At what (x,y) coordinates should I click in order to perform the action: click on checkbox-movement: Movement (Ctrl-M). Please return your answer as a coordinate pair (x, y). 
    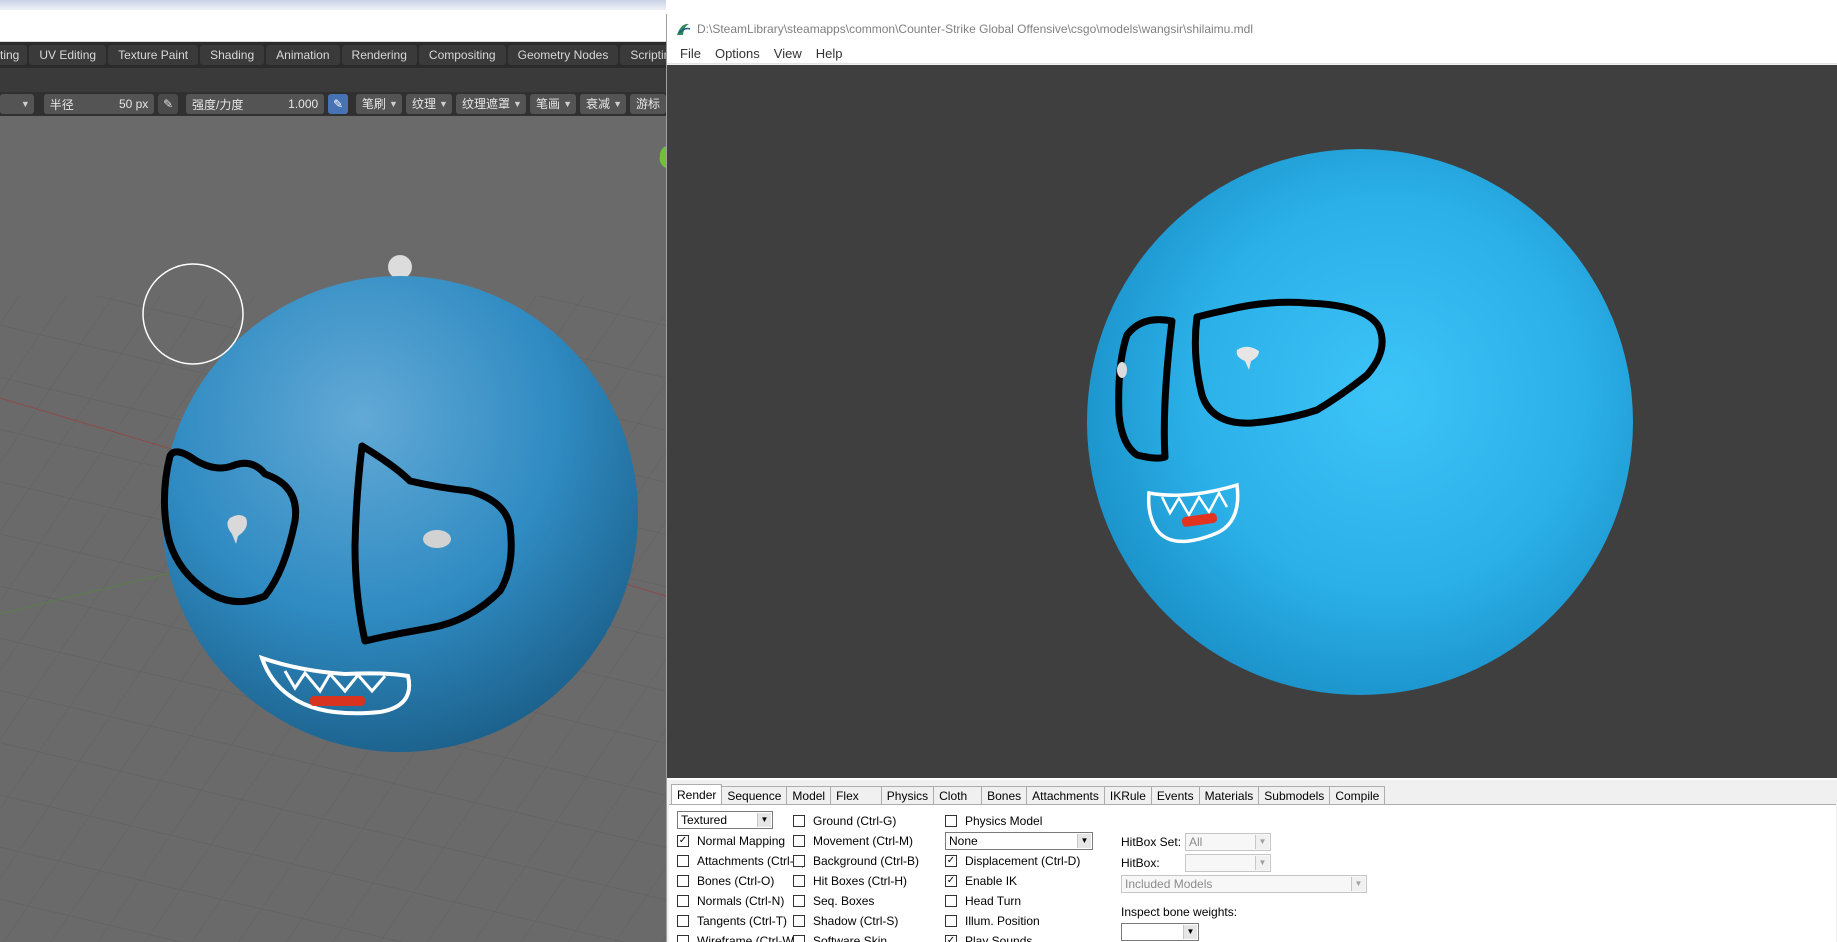
    Looking at the image, I should click on (853, 841).